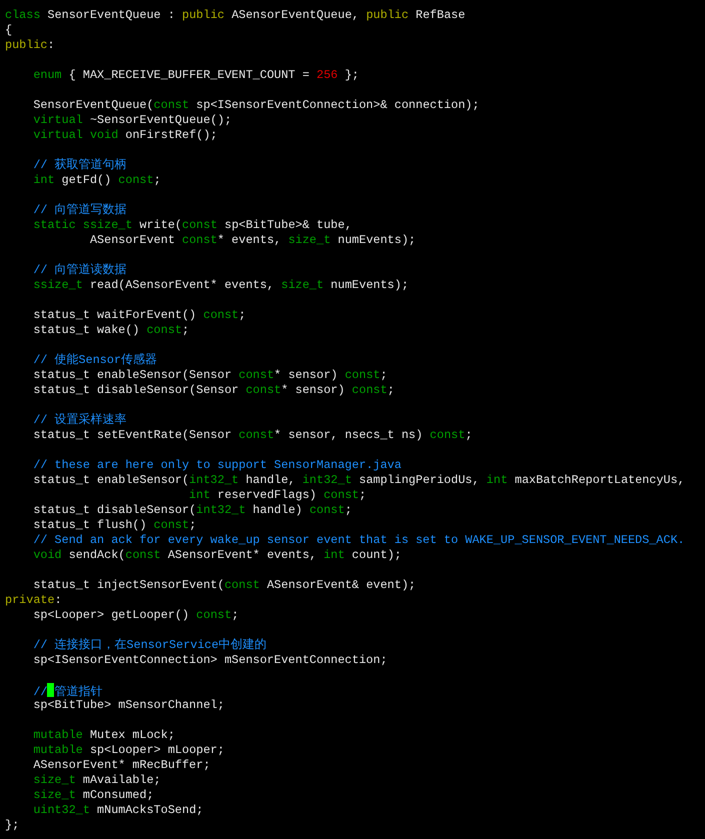 This screenshot has width=705, height=839. What do you see at coordinates (277, 495) in the screenshot?
I see `code-line: int reservedFlags) const;` at bounding box center [277, 495].